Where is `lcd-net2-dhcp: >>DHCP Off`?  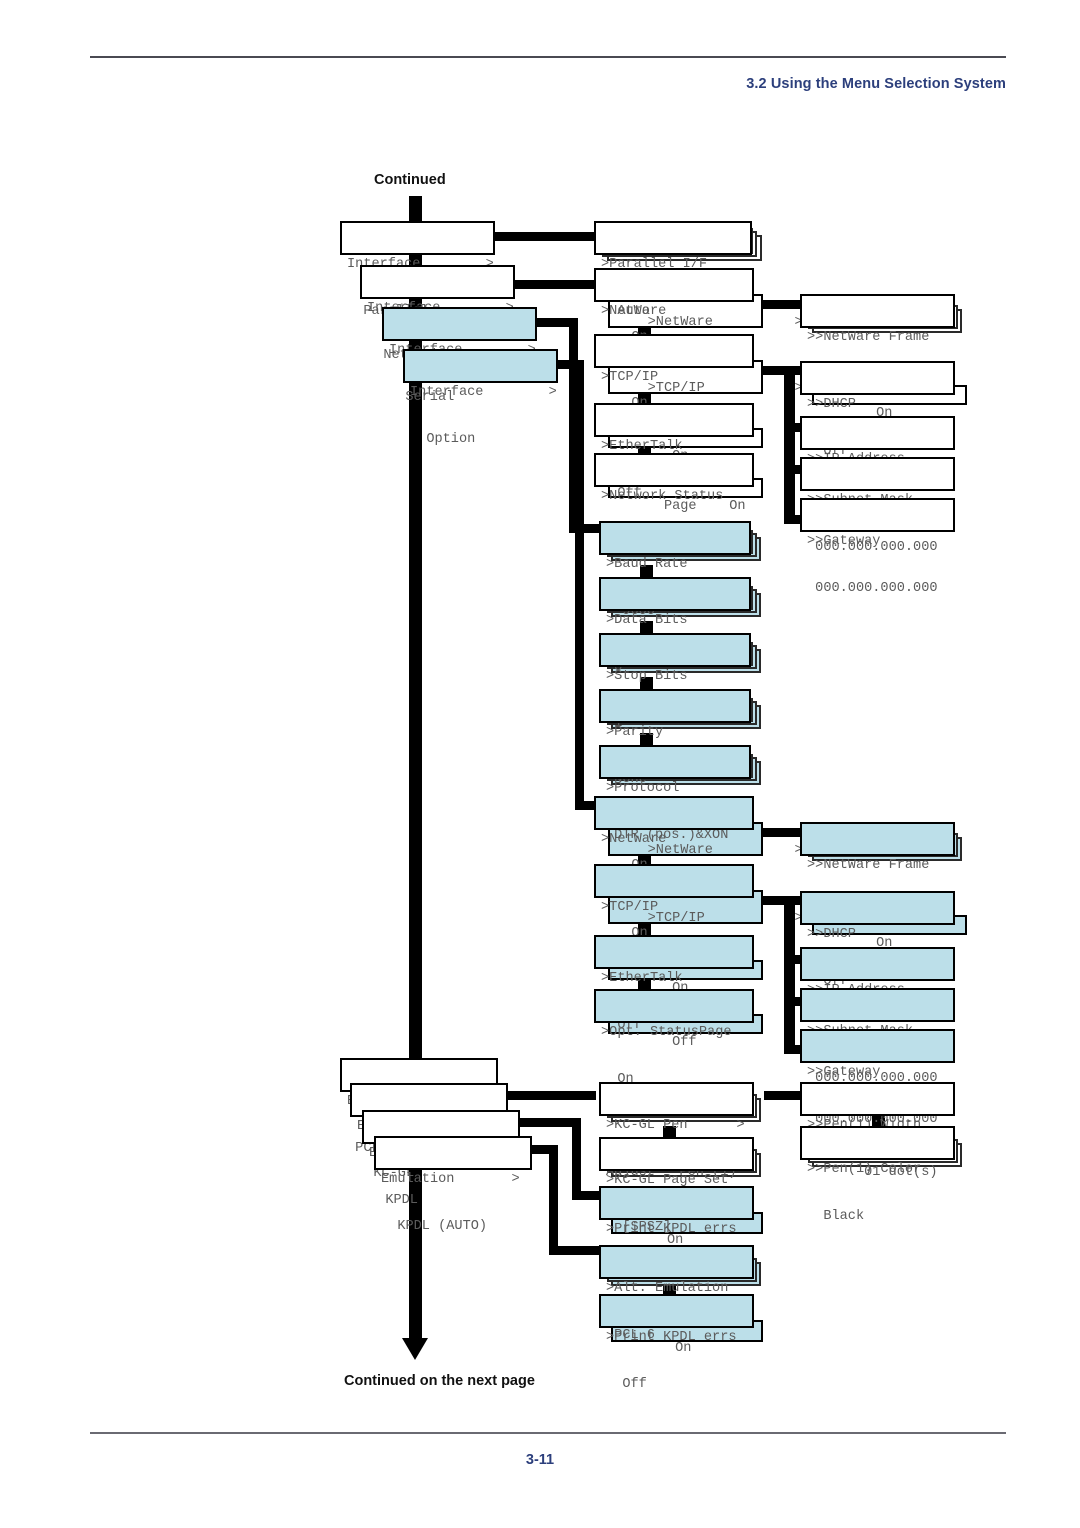 lcd-net2-dhcp: >>DHCP Off is located at coordinates (877, 940).